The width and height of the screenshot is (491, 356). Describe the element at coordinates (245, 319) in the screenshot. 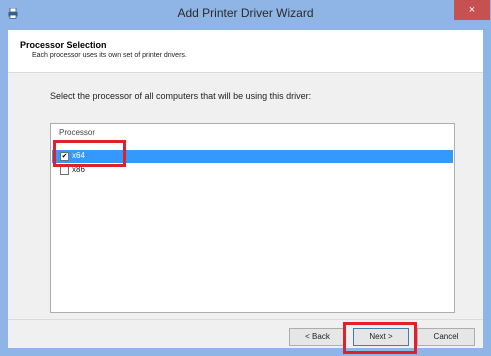

I see `footer-divider` at that location.